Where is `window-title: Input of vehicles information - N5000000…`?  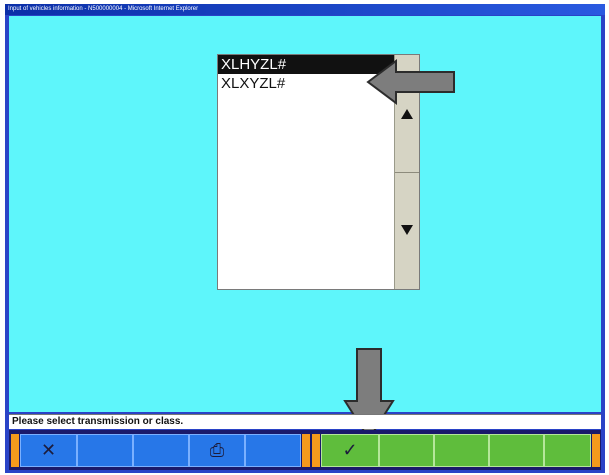
window-title: Input of vehicles information - N5000000… is located at coordinates (305, 9).